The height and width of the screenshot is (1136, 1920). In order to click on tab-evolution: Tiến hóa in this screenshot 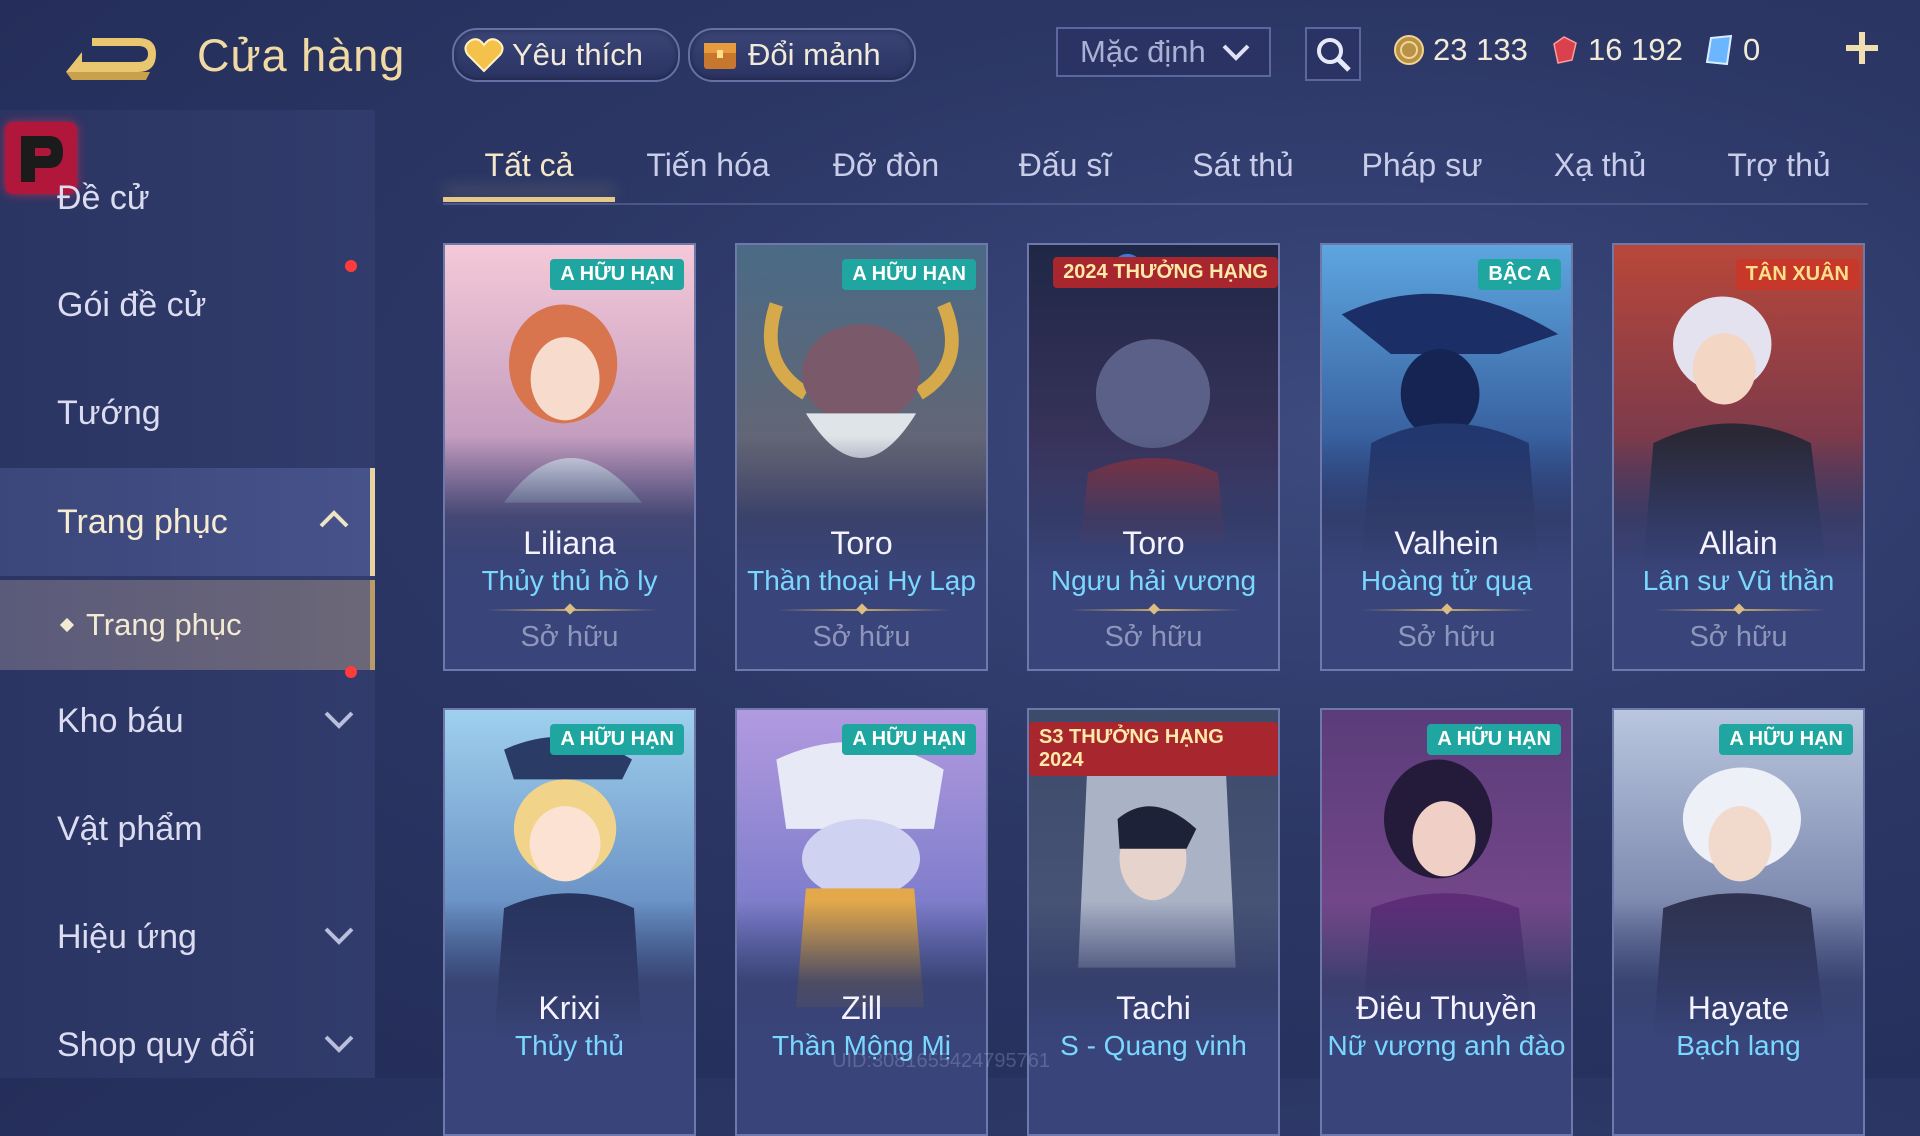, I will do `click(707, 165)`.